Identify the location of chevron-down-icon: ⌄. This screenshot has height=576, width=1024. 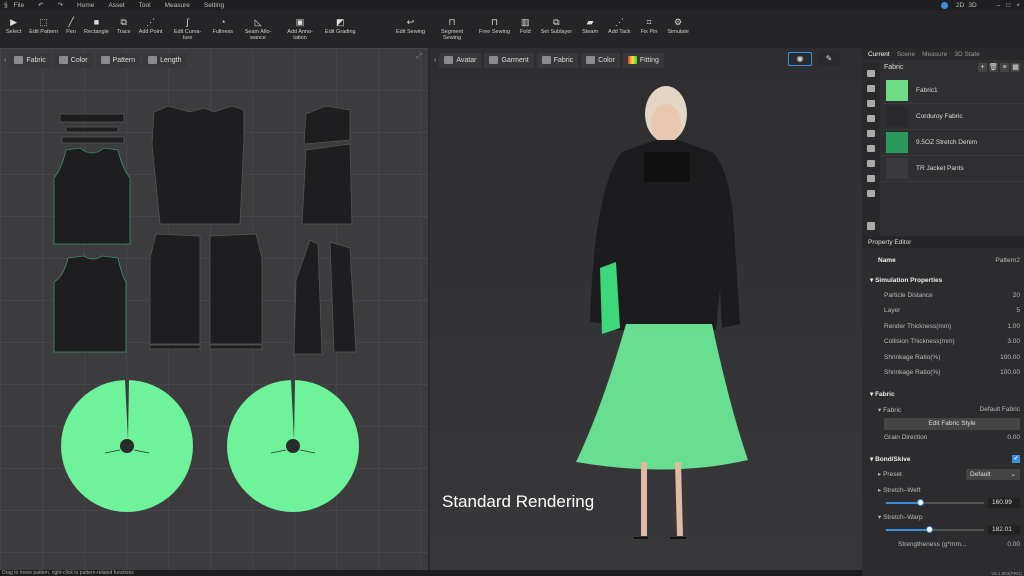
(1013, 474).